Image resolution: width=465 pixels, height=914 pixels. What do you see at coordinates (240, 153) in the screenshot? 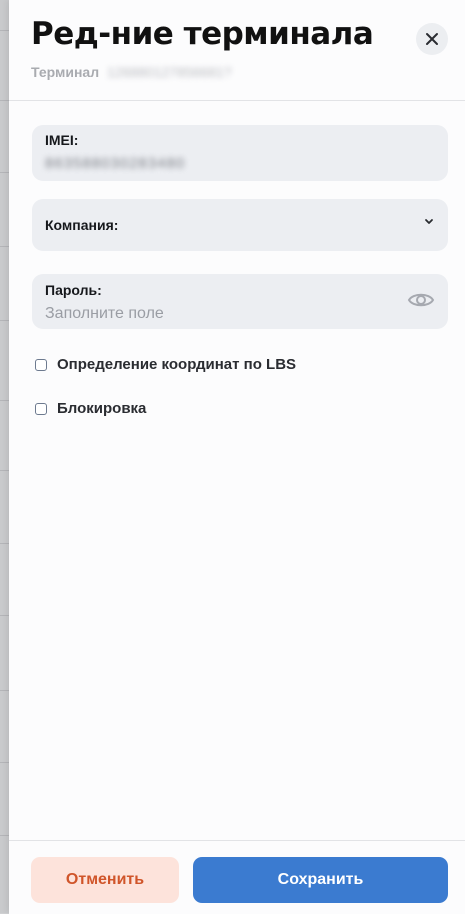
I see `imei-field: IMEI: 863588030283480` at bounding box center [240, 153].